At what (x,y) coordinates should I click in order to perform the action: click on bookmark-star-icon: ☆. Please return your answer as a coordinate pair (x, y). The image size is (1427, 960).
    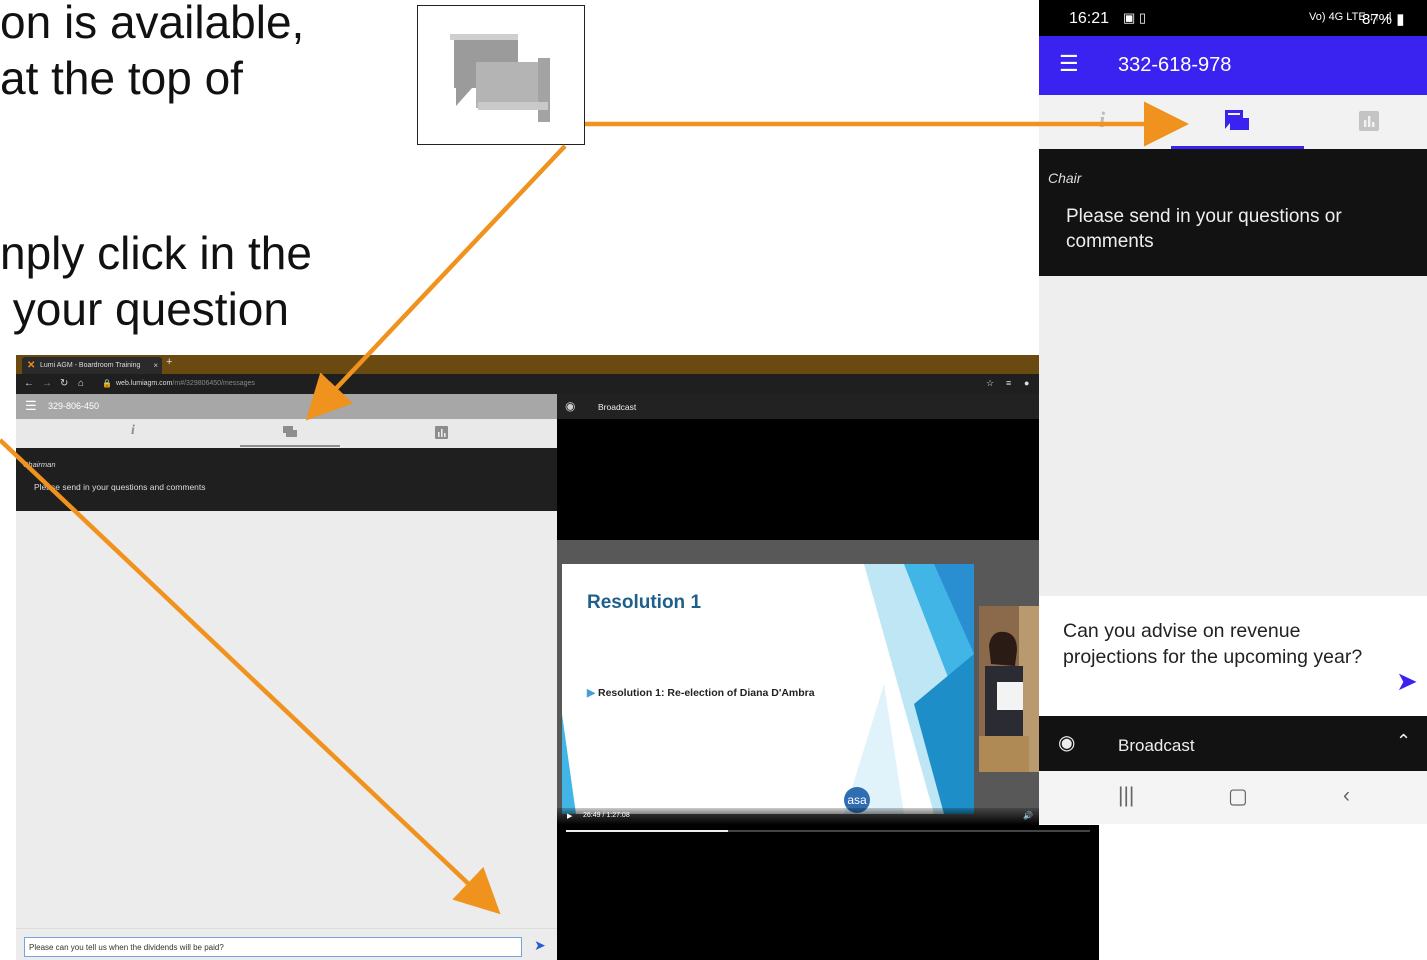
    Looking at the image, I should click on (990, 383).